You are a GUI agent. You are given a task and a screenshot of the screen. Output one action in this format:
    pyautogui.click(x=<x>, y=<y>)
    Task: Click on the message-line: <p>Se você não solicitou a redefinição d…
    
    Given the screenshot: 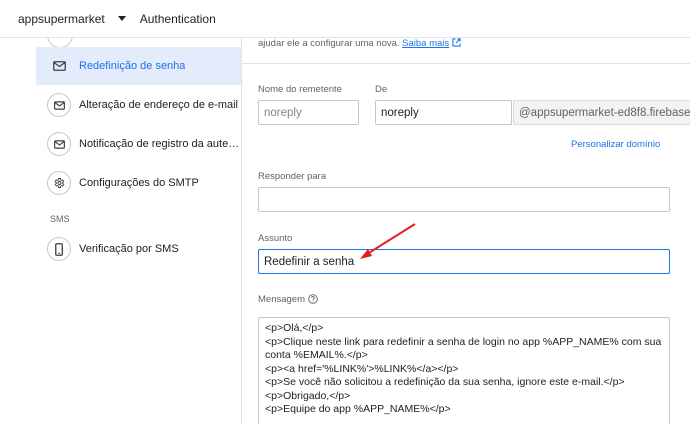 What is the action you would take?
    pyautogui.click(x=445, y=382)
    